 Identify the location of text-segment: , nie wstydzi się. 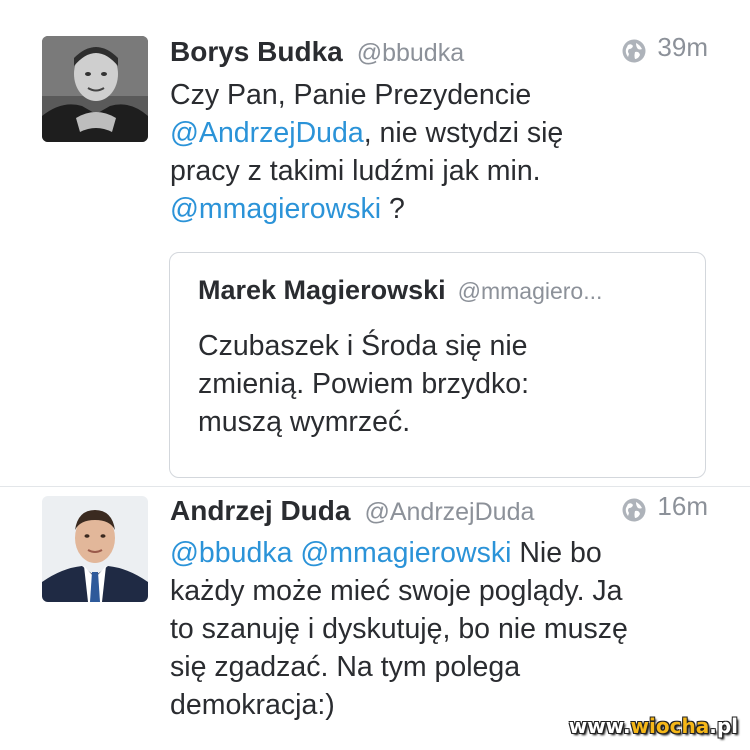
(463, 133).